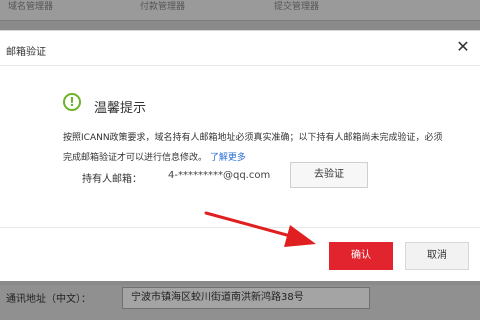 Image resolution: width=480 pixels, height=320 pixels. I want to click on red-arrow-annotation, so click(260, 229).